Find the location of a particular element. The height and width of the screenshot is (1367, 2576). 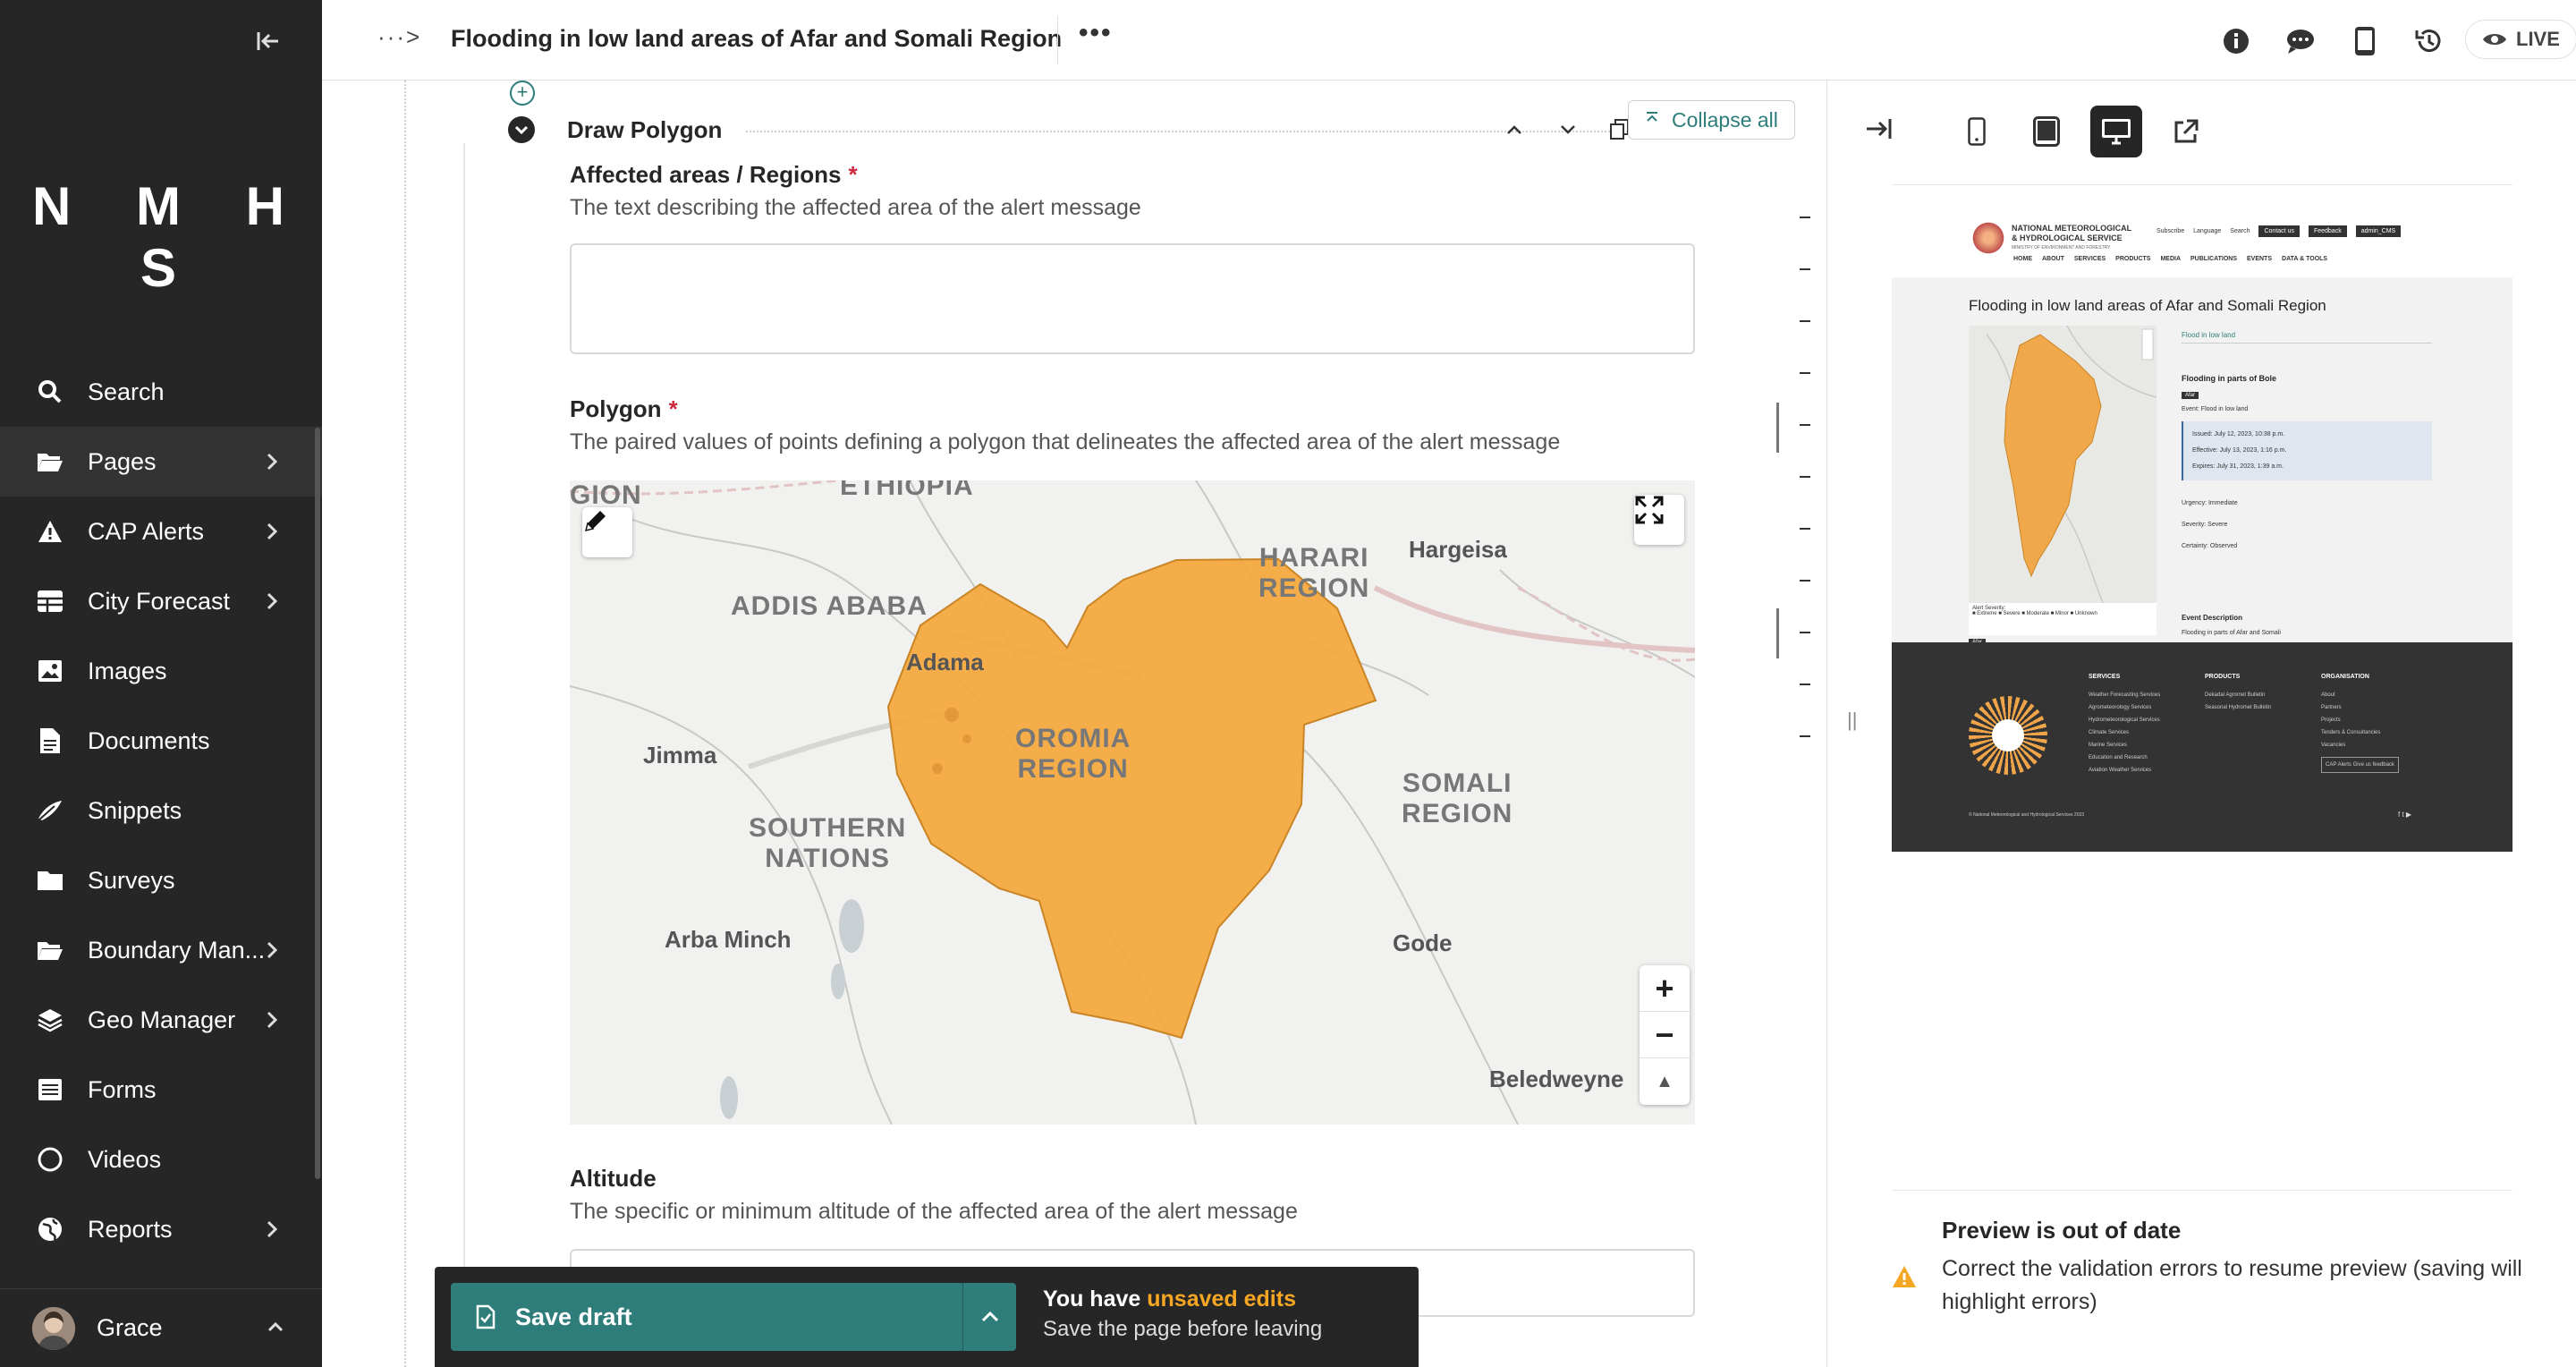

save-draft-label: Save draft is located at coordinates (573, 1316).